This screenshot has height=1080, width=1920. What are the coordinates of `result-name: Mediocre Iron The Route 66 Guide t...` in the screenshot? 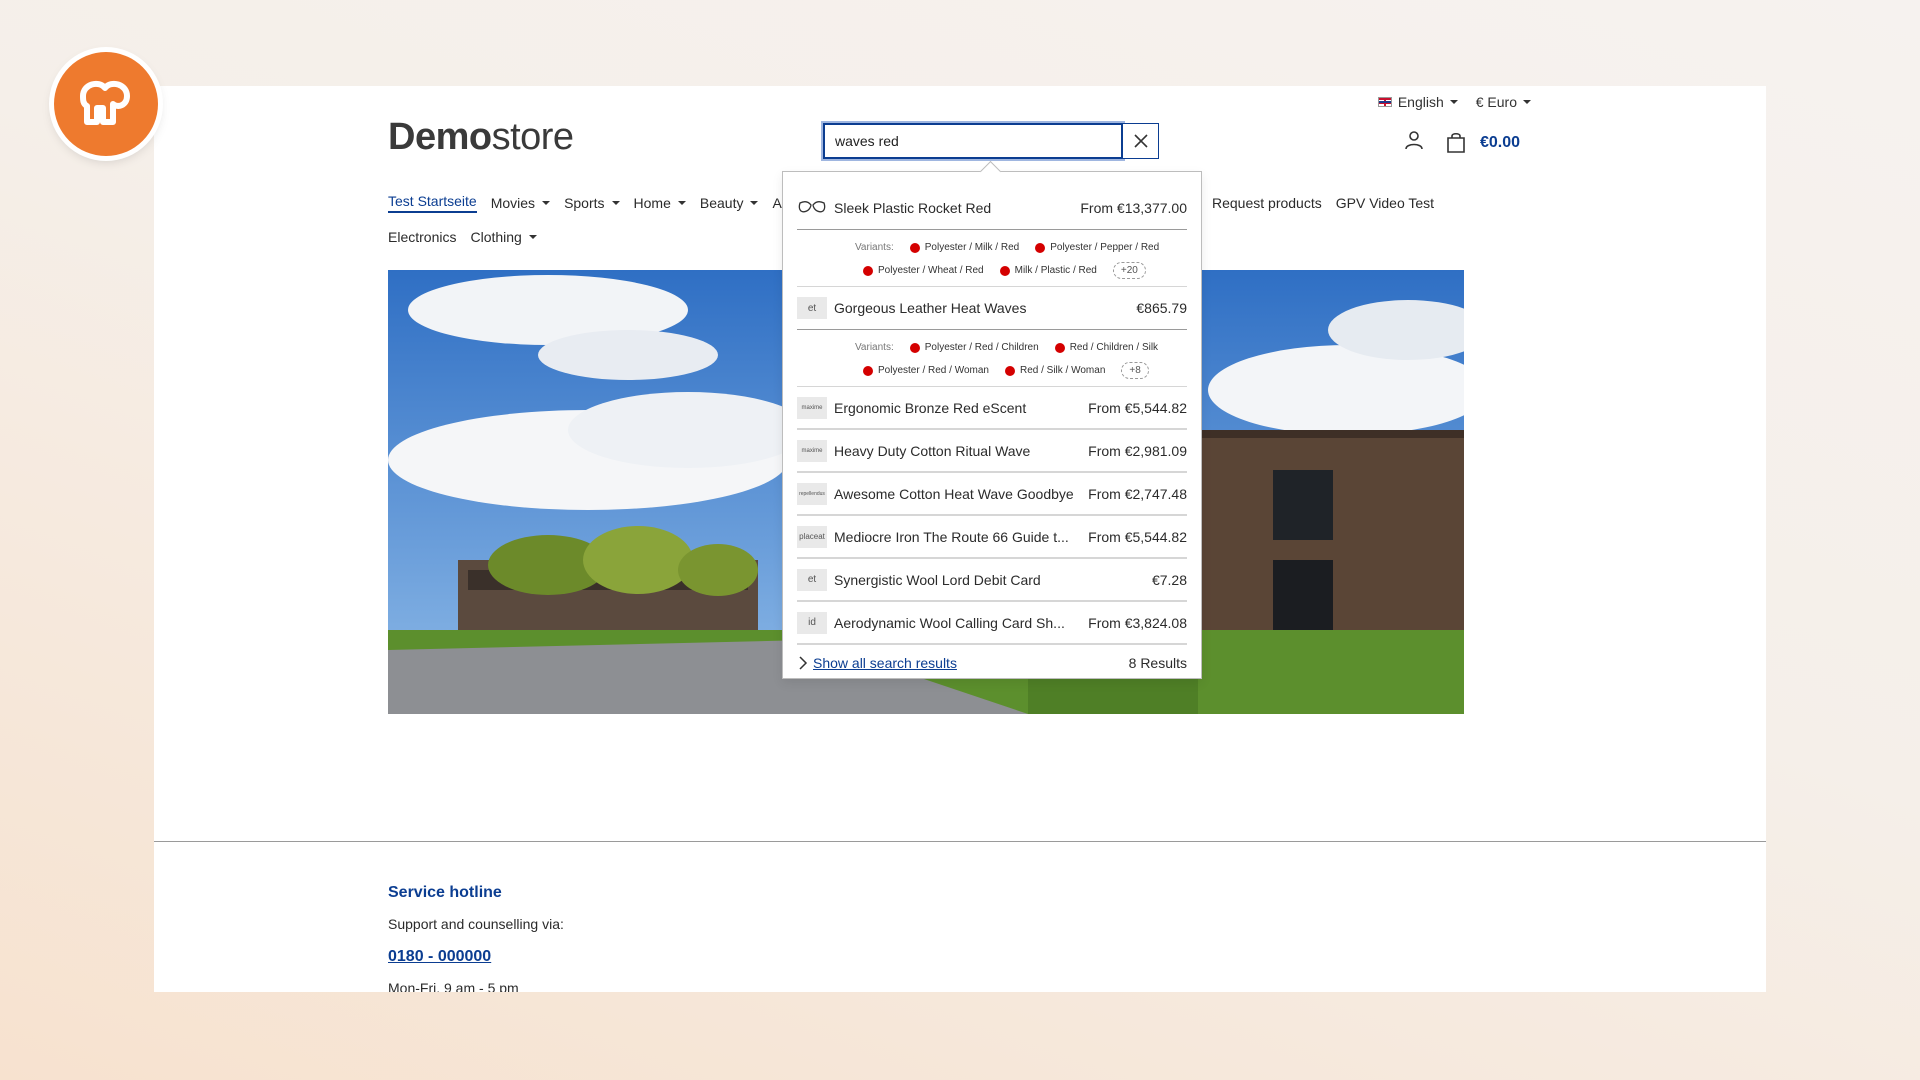 It's located at (951, 536).